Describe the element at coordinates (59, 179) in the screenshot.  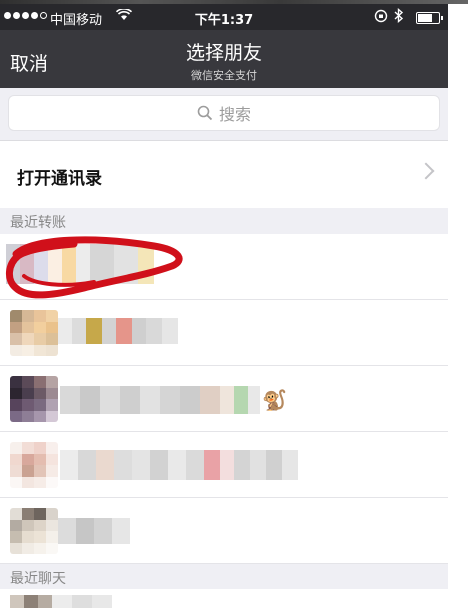
I see `open-contacts-label: 打开通讯录` at that location.